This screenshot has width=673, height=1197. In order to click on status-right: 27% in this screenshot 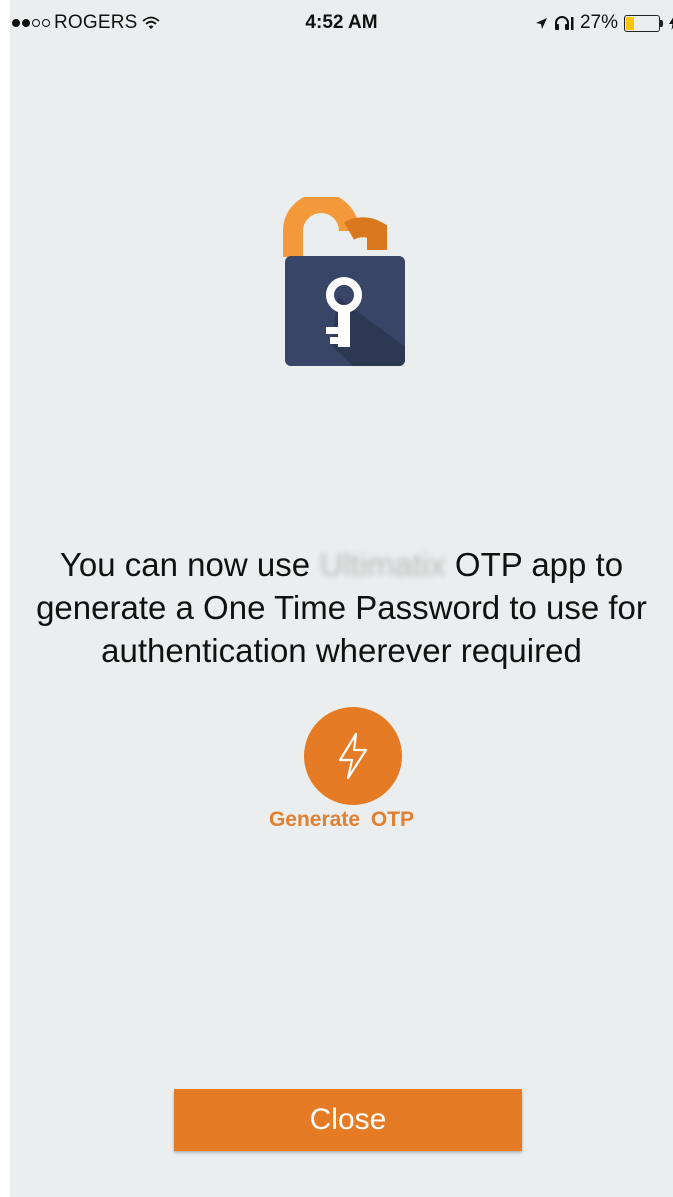, I will do `click(604, 23)`.